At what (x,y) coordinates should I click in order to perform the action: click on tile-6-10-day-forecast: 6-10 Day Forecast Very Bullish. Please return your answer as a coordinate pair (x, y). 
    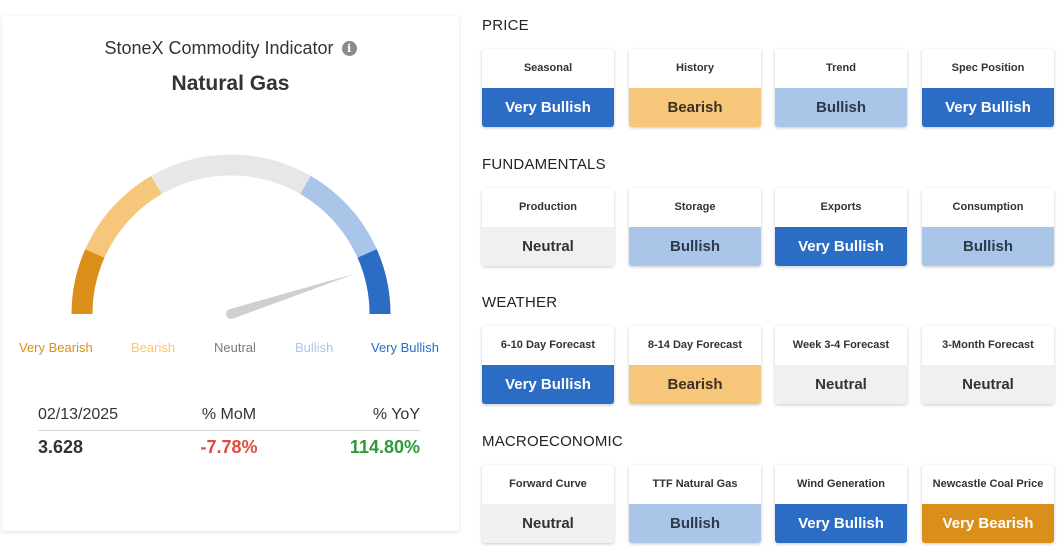
    Looking at the image, I should click on (548, 365).